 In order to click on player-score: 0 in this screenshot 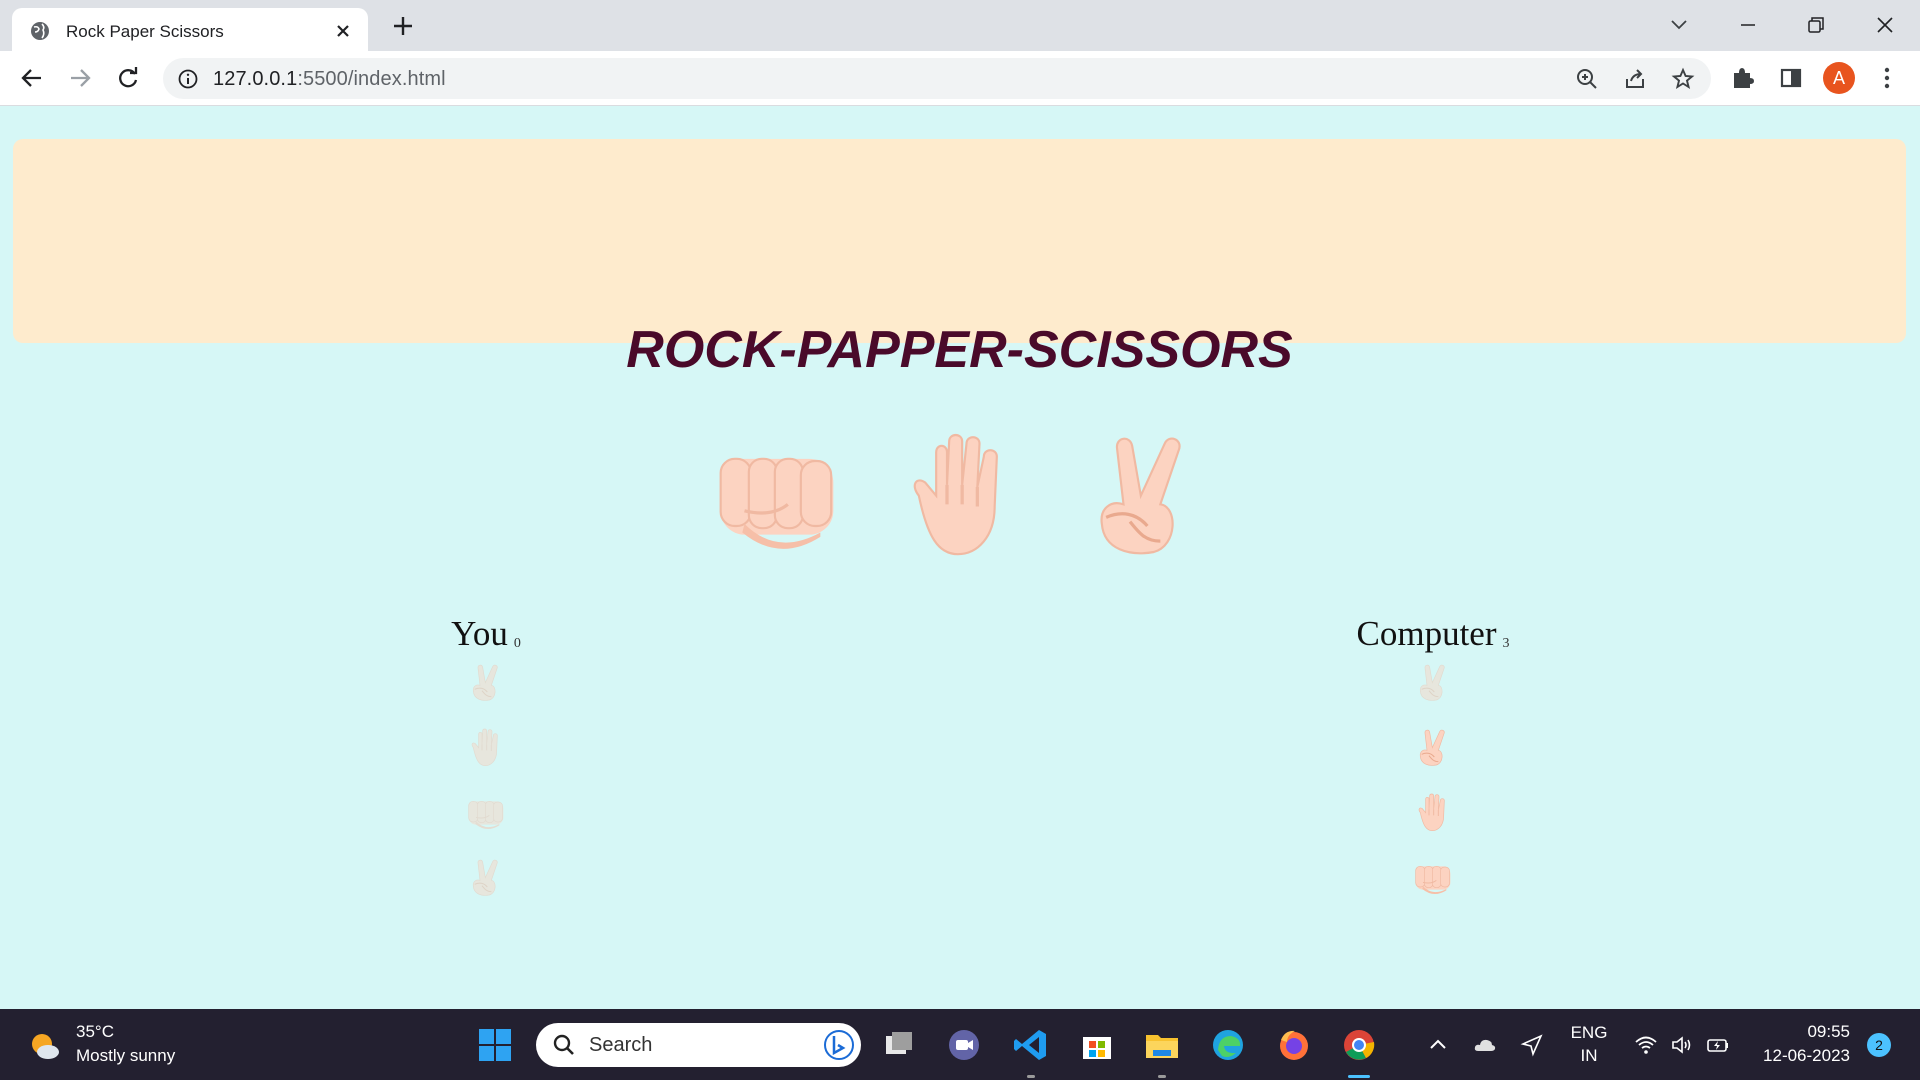, I will do `click(517, 643)`.